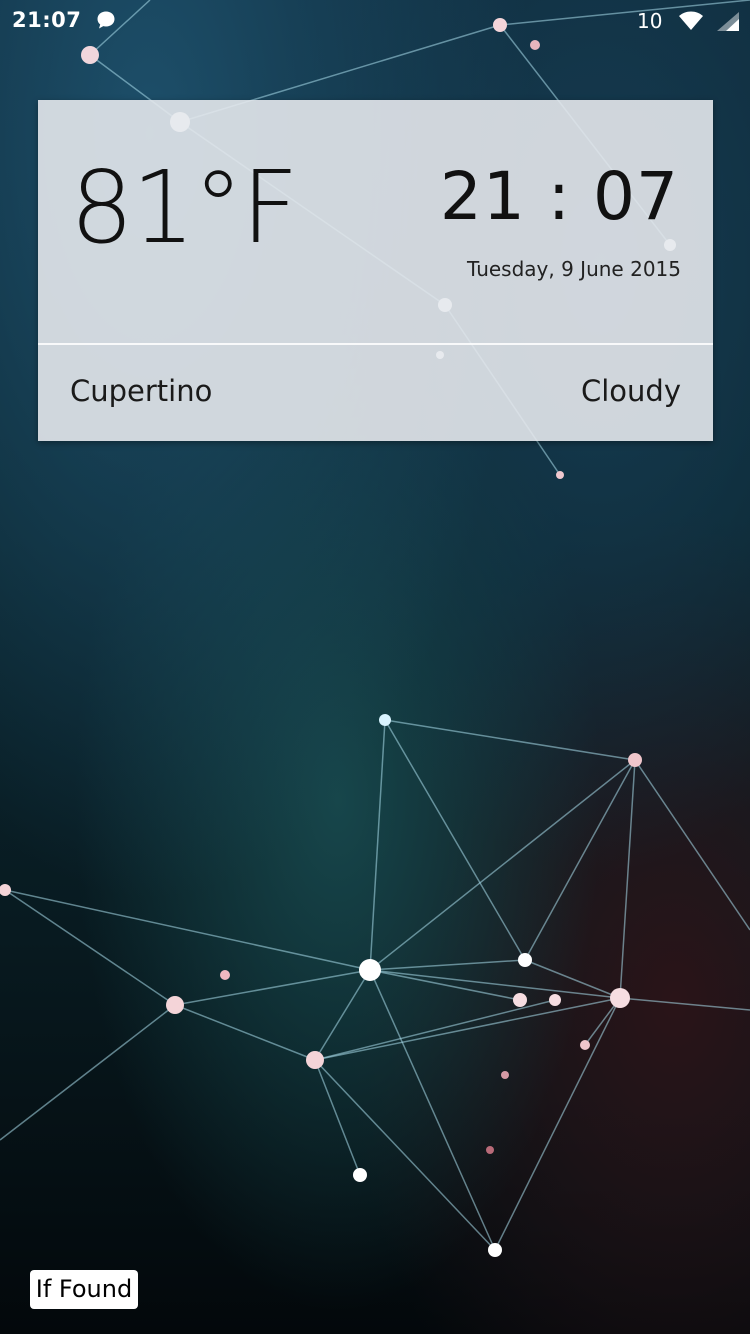 The width and height of the screenshot is (750, 1334). What do you see at coordinates (728, 21) in the screenshot?
I see `cell-signal-icon` at bounding box center [728, 21].